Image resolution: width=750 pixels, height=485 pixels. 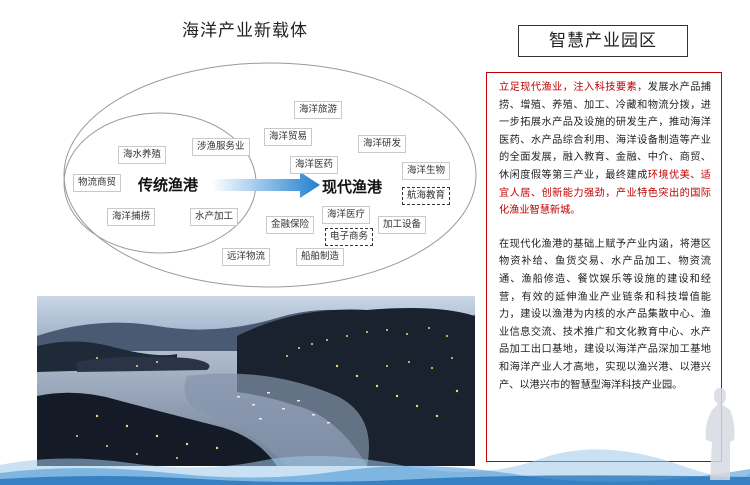 What do you see at coordinates (346, 215) in the screenshot?
I see `tag-marine-healthcare: 海洋医疗` at bounding box center [346, 215].